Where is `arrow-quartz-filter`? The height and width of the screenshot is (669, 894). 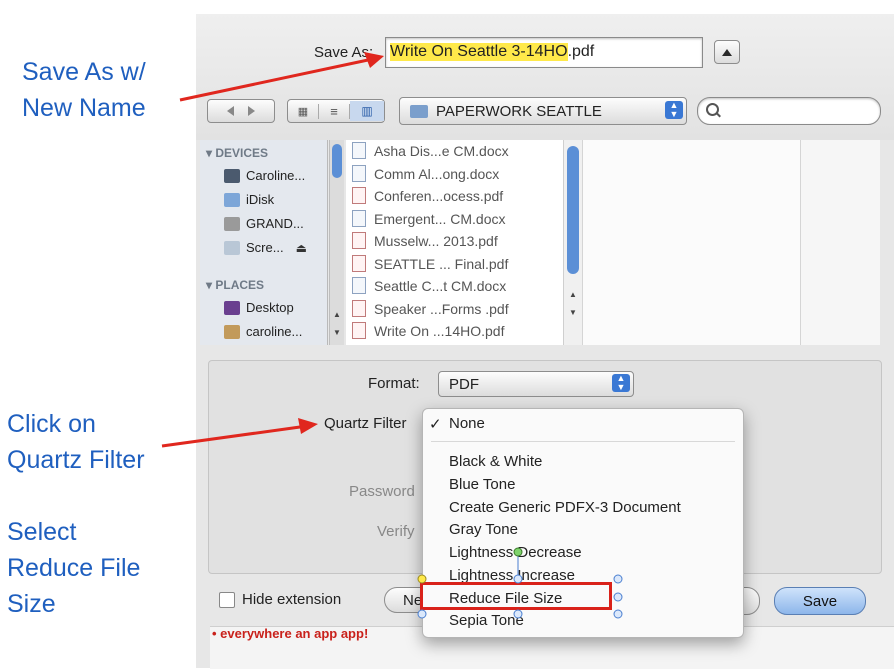 arrow-quartz-filter is located at coordinates (231, 436).